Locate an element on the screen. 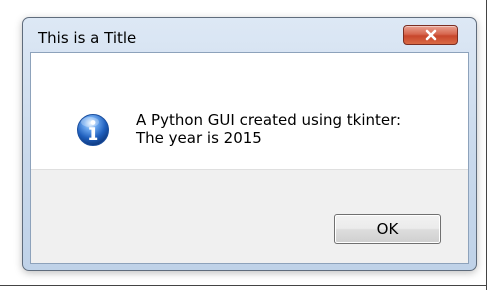  crop-edge-bottom is located at coordinates (243, 285).